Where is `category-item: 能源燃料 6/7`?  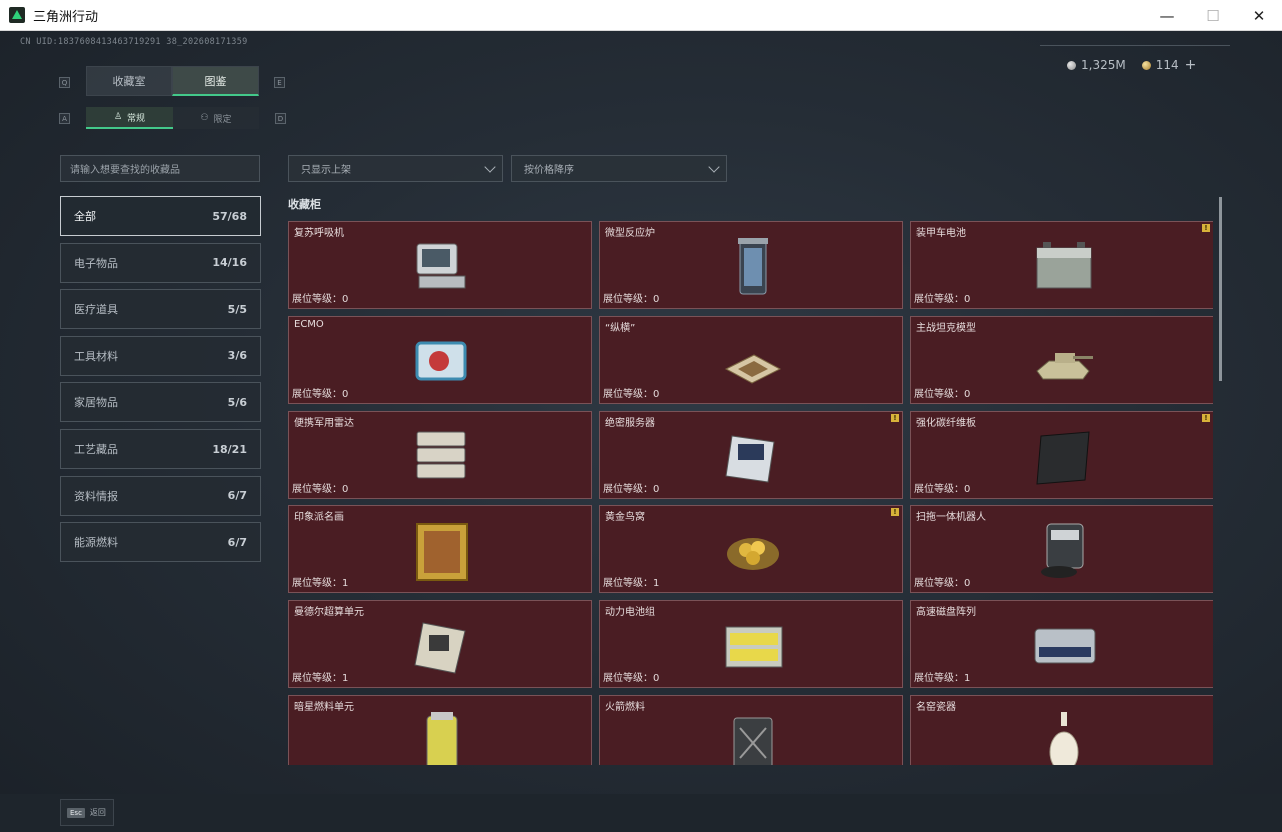 category-item: 能源燃料 6/7 is located at coordinates (160, 542).